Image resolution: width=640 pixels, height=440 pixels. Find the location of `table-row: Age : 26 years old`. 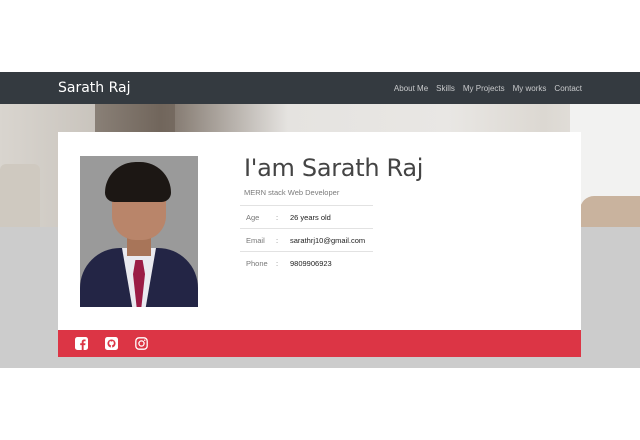

table-row: Age : 26 years old is located at coordinates (306, 217).